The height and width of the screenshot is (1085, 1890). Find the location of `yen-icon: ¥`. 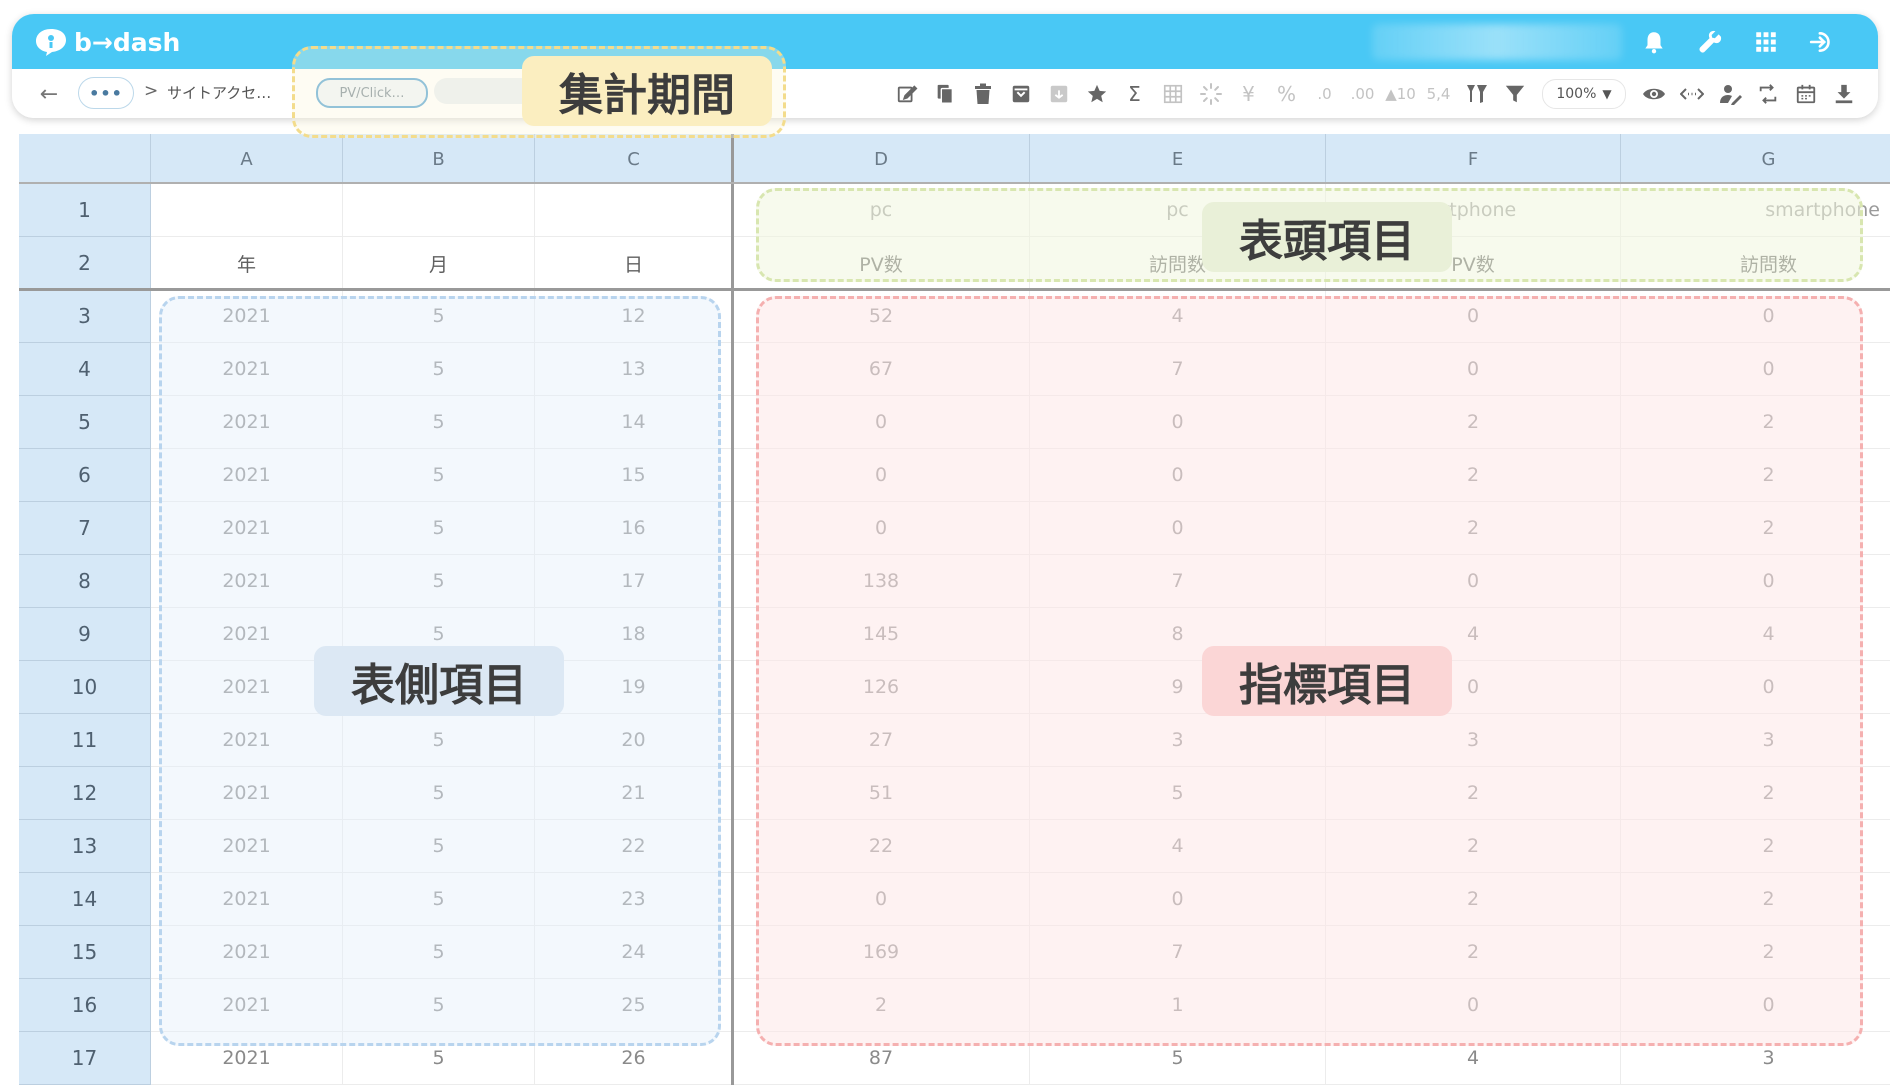

yen-icon: ¥ is located at coordinates (1248, 94).